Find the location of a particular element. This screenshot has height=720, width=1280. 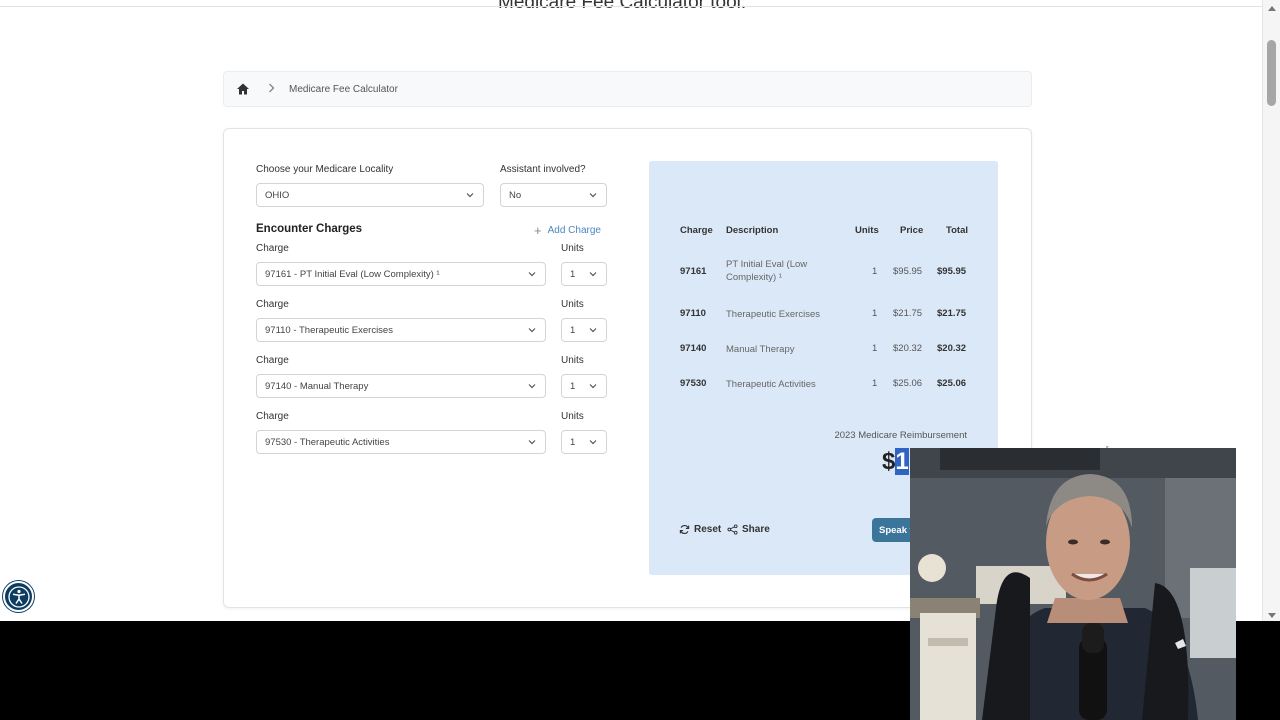

presenter-video is located at coordinates (1073, 584).